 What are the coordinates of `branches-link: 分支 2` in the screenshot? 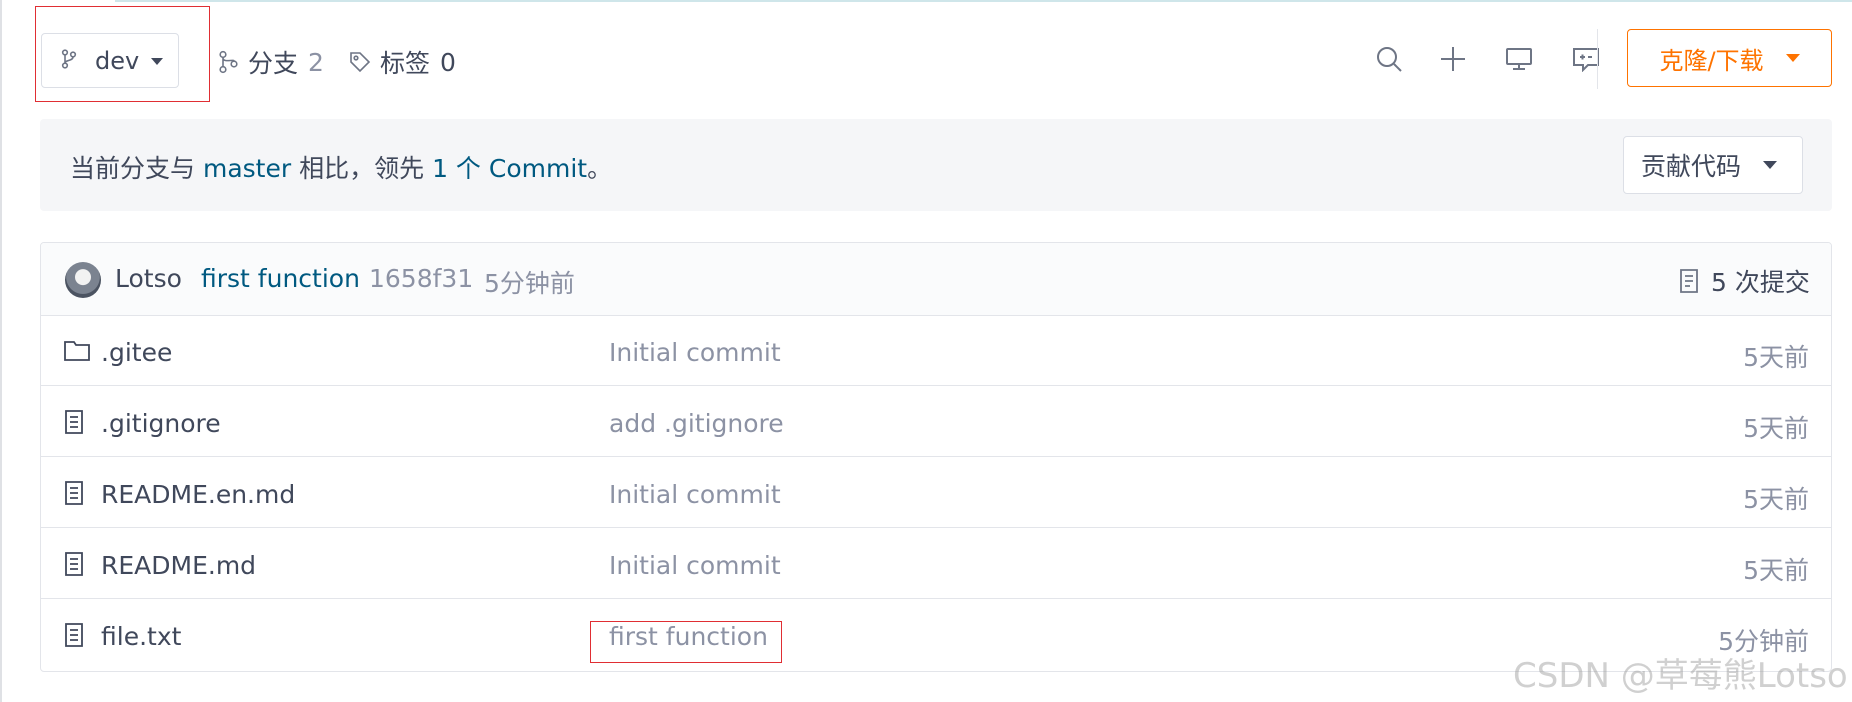 It's located at (271, 62).